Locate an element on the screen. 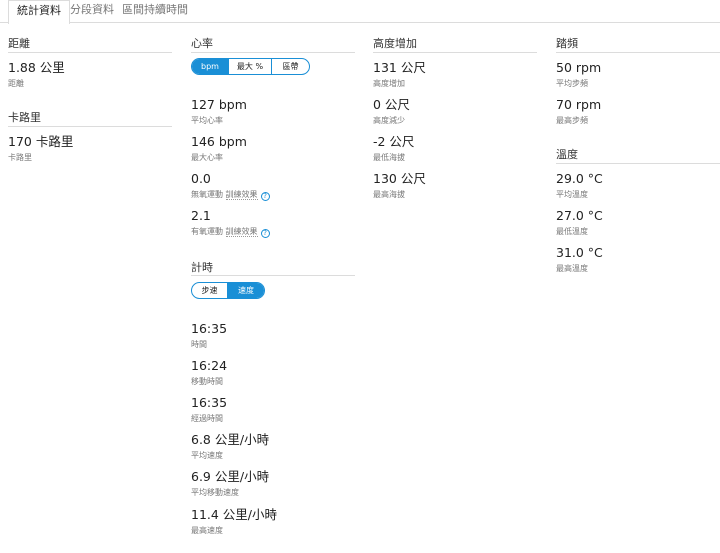 This screenshot has height=553, width=720. elapsed-time-label: 經過時間 is located at coordinates (207, 418).